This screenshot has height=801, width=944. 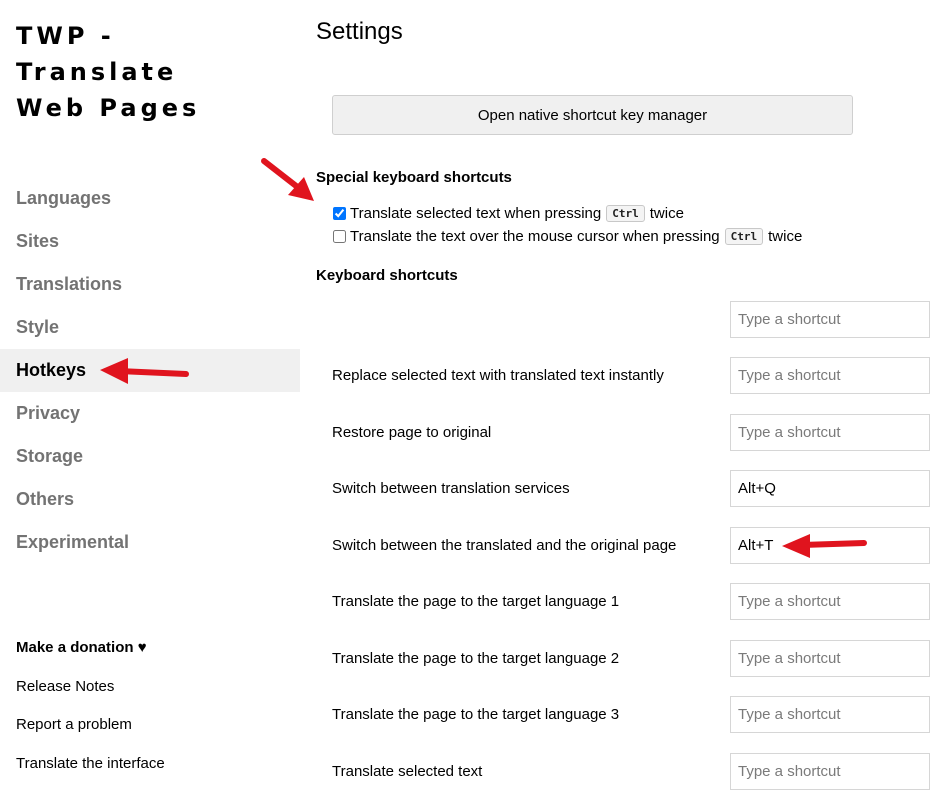 What do you see at coordinates (339, 213) in the screenshot?
I see `selected-text-ctrl-checkbox` at bounding box center [339, 213].